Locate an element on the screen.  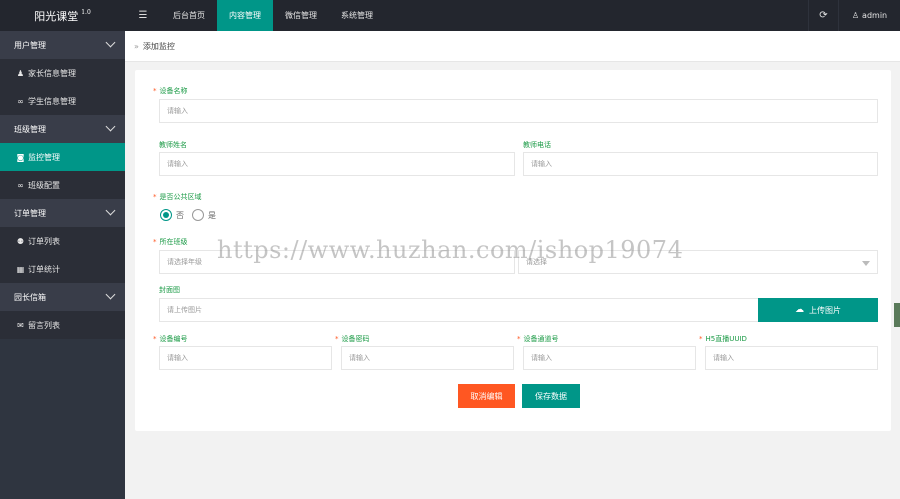
h5-uuid-label: * H5直播UUID is located at coordinates (723, 339).